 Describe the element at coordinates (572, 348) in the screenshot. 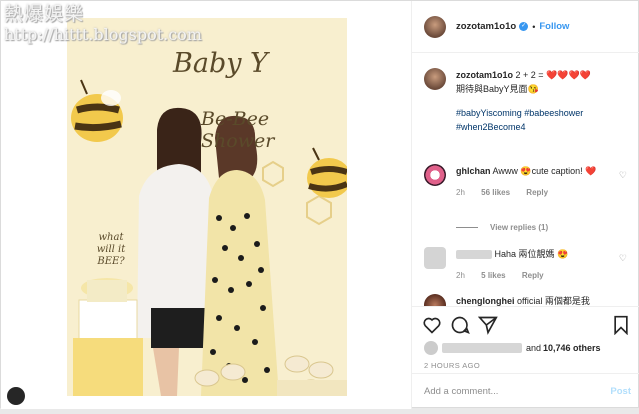

I see `likes-count: 10,746 others` at that location.